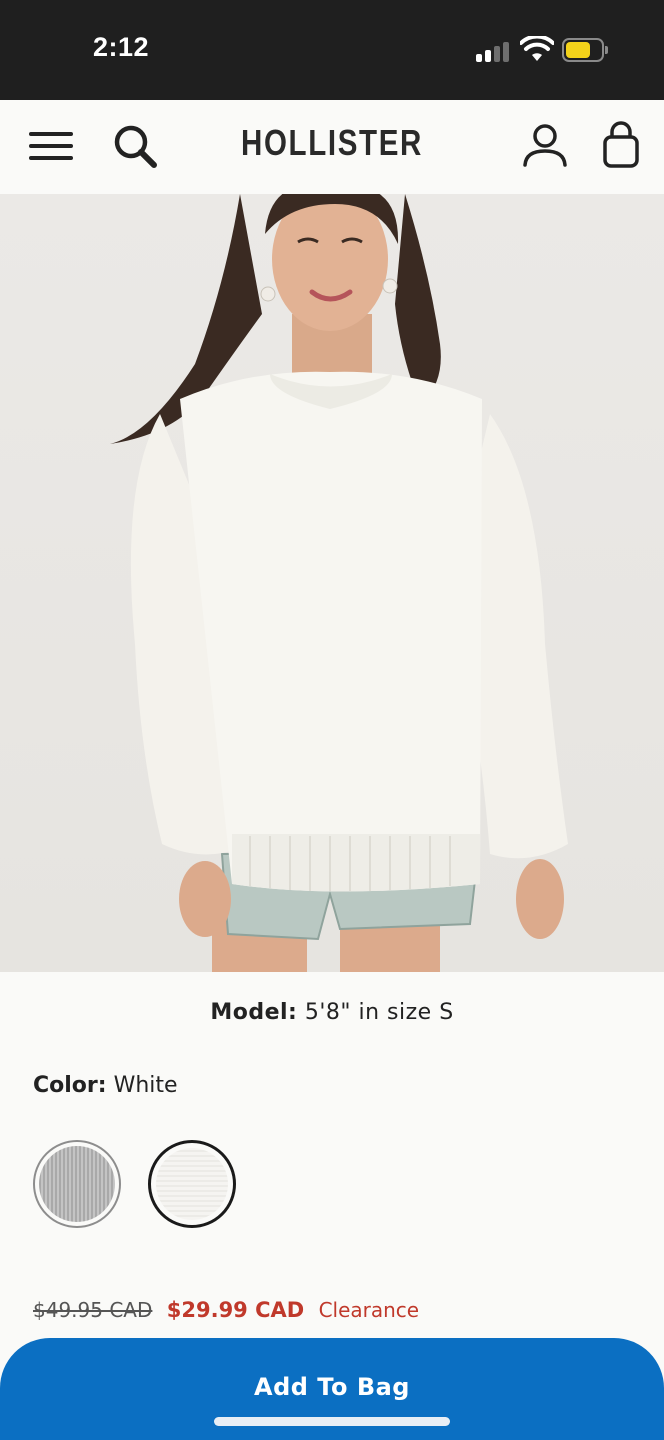 The image size is (664, 1440). What do you see at coordinates (332, 50) in the screenshot?
I see `status-bar: 2:12` at bounding box center [332, 50].